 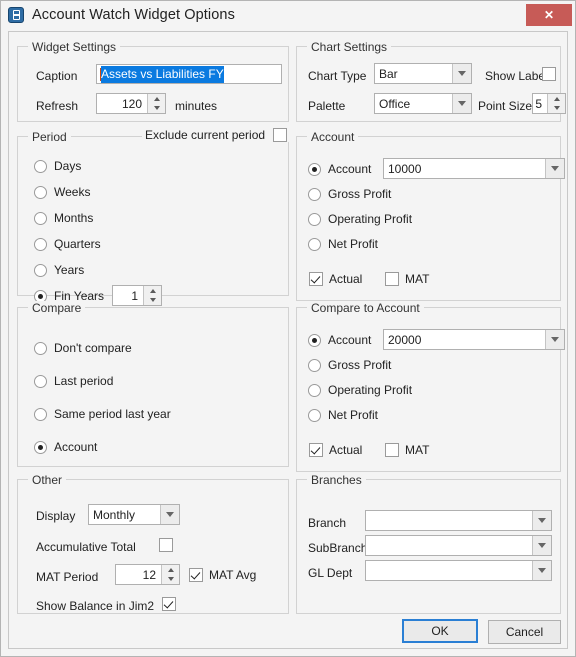 What do you see at coordinates (423, 73) in the screenshot?
I see `chart-type-select: Bar` at bounding box center [423, 73].